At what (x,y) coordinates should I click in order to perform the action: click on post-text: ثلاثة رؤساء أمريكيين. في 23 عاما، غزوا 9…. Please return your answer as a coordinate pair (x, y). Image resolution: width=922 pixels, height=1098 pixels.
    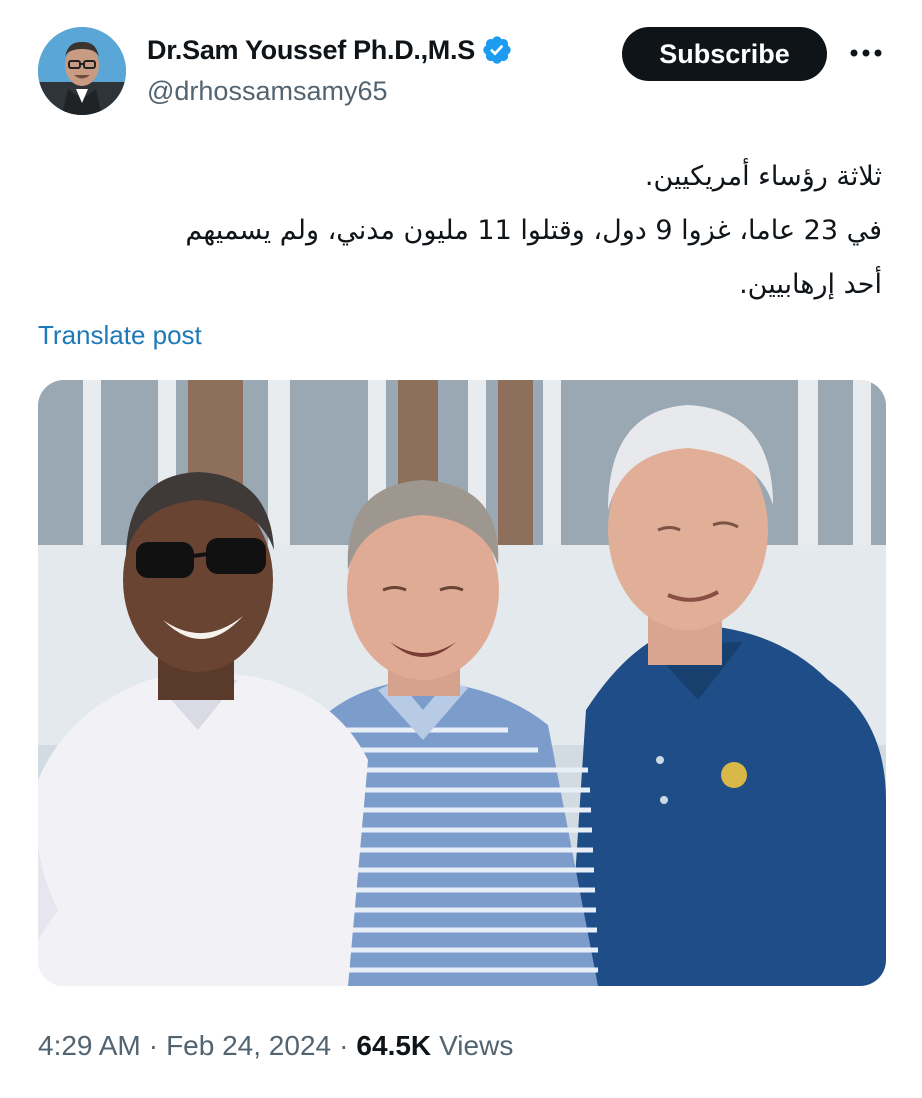
    Looking at the image, I should click on (457, 231).